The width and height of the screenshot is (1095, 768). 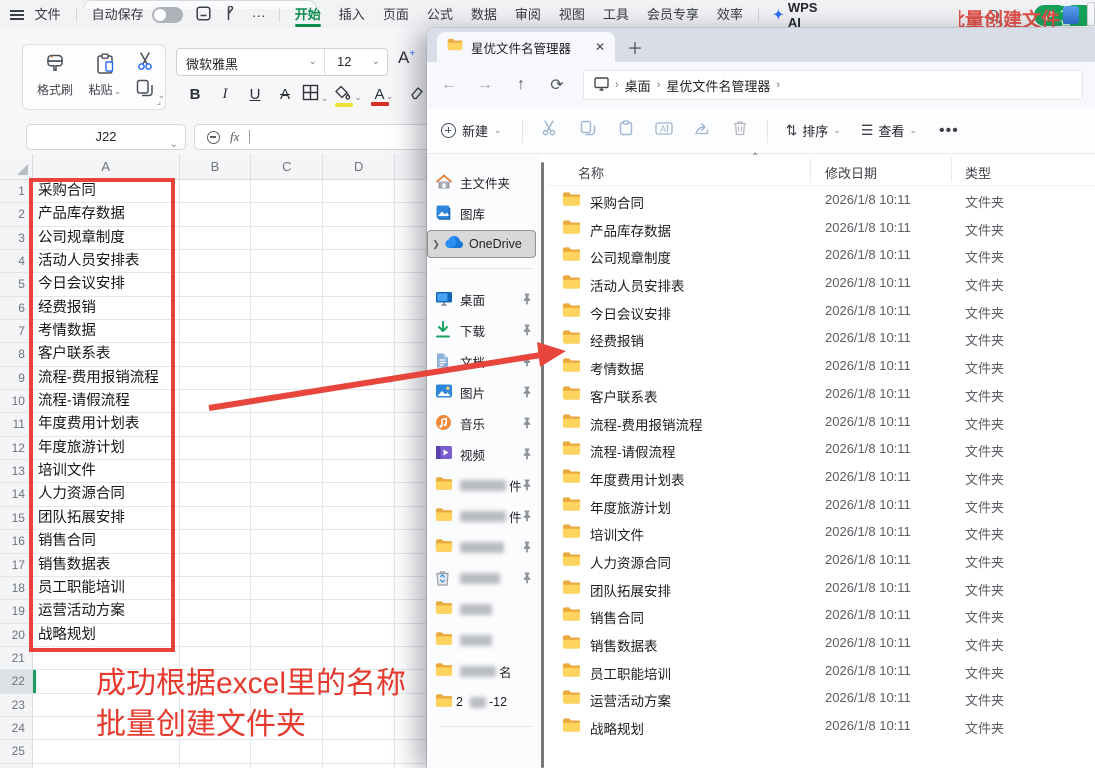 I want to click on history-icon, so click(x=231, y=14).